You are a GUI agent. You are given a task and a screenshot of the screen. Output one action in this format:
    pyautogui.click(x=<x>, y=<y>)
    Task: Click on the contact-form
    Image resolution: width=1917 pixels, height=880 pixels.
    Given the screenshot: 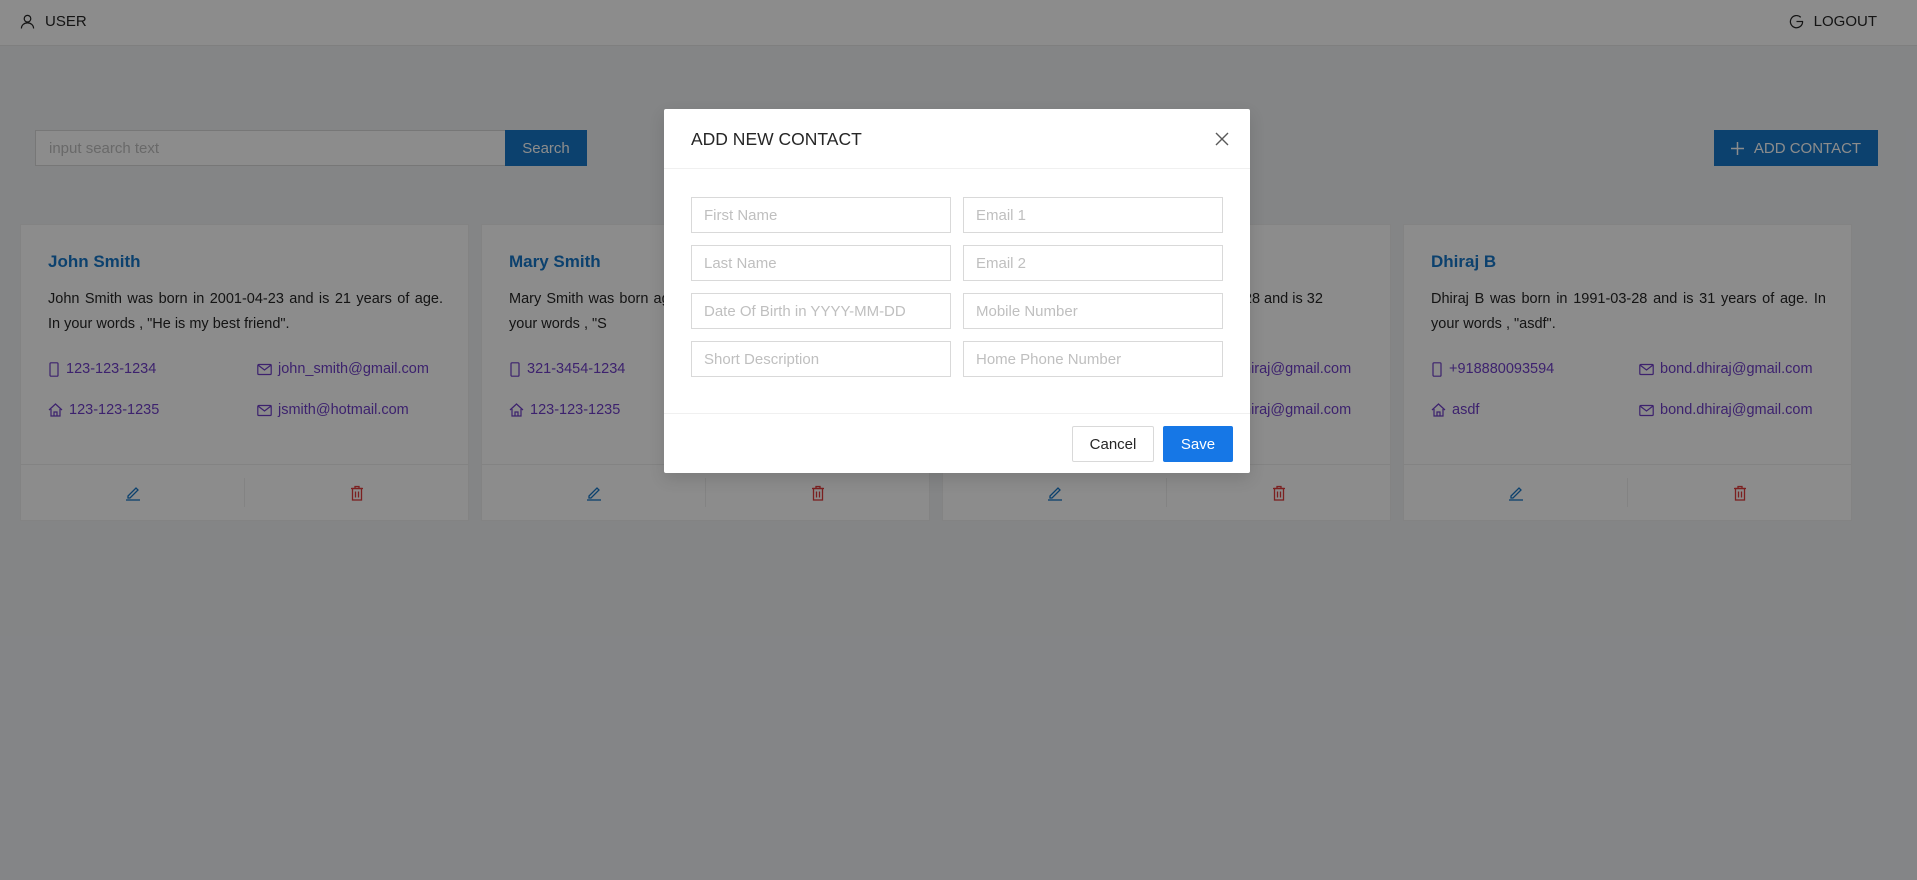 What is the action you would take?
    pyautogui.click(x=957, y=287)
    